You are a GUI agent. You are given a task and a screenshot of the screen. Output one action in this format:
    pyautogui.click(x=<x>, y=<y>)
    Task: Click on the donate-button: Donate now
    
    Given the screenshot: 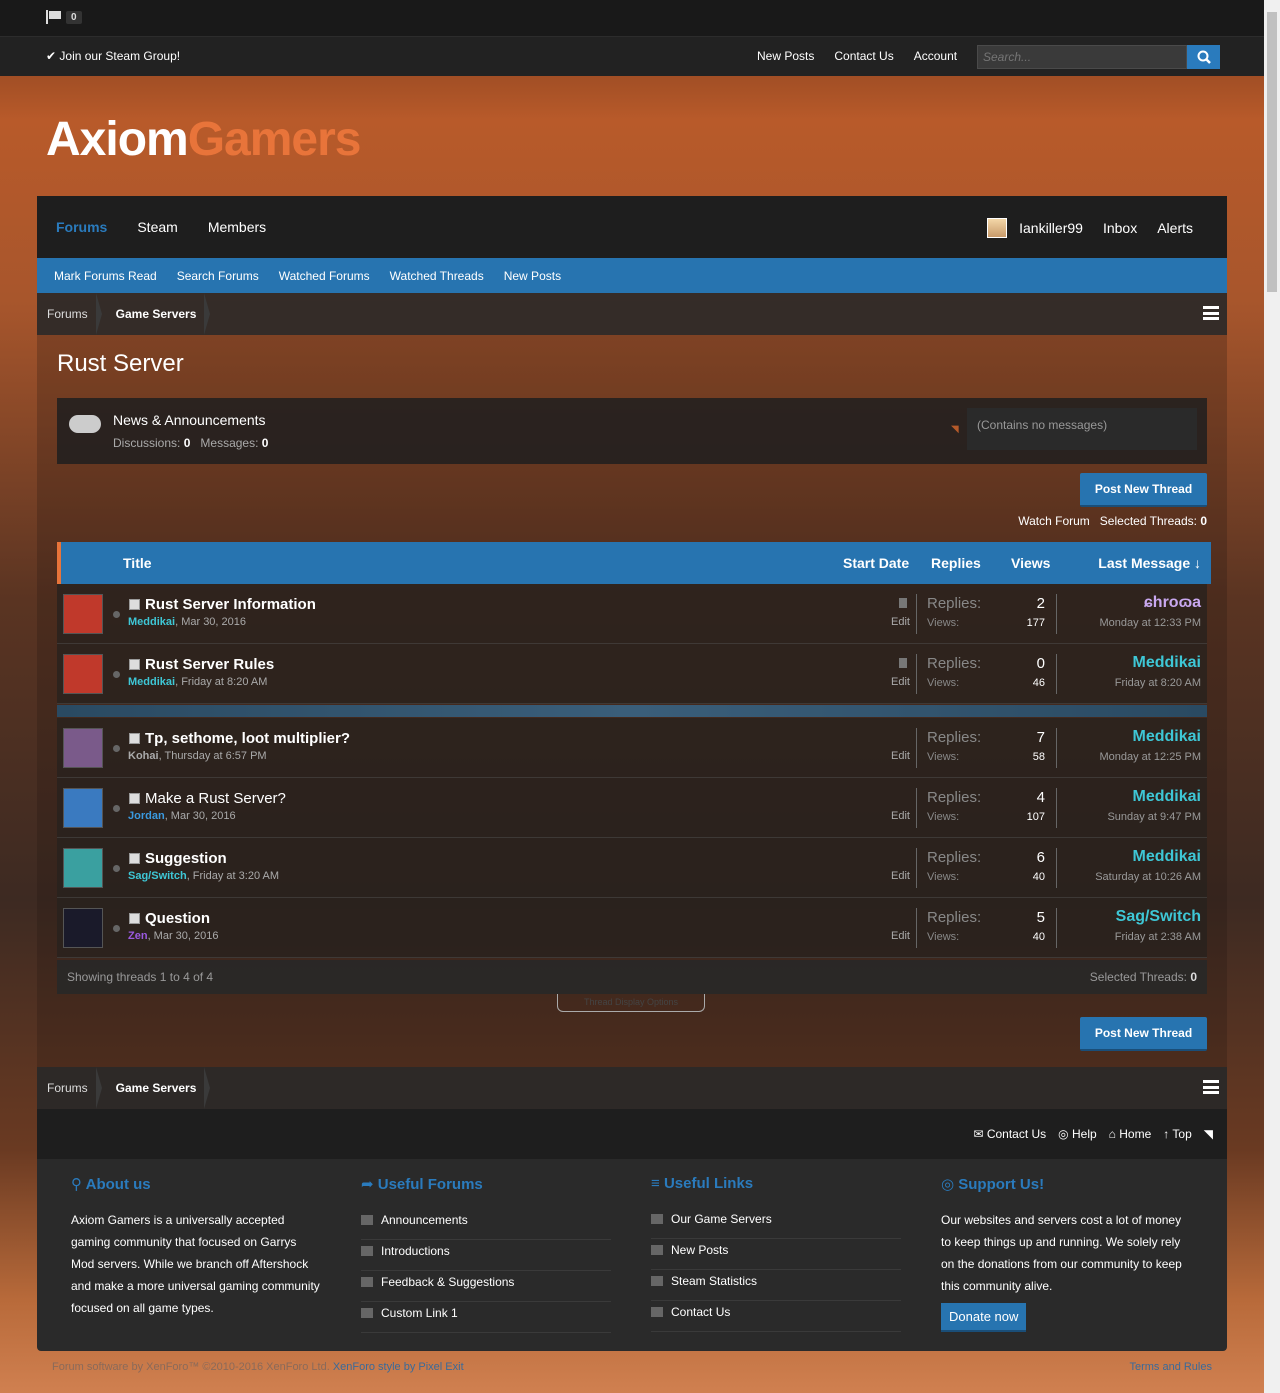 What is the action you would take?
    pyautogui.click(x=984, y=1317)
    